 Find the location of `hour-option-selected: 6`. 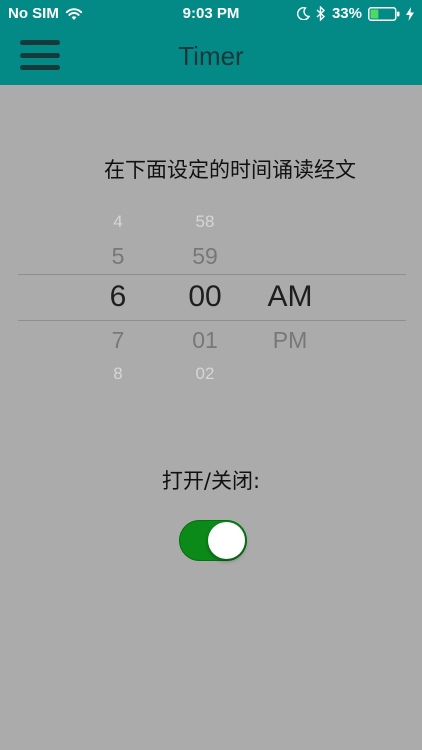

hour-option-selected: 6 is located at coordinates (118, 297).